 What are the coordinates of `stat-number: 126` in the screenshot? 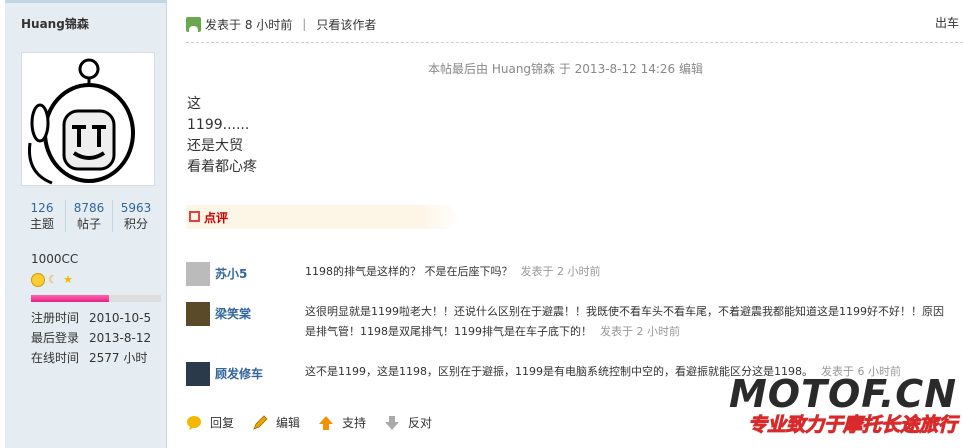 It's located at (42, 208).